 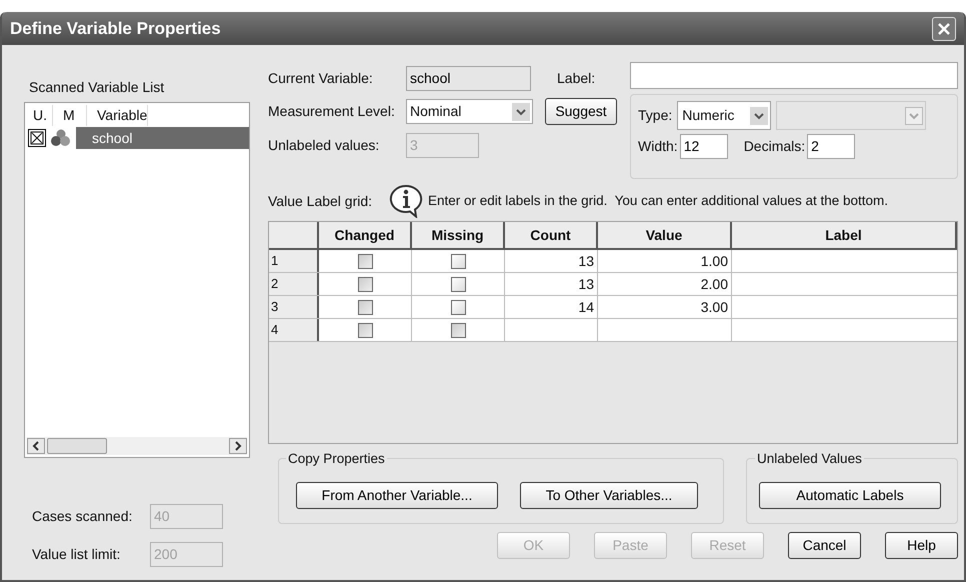 I want to click on window-title: Define Variable Properties, so click(x=115, y=29).